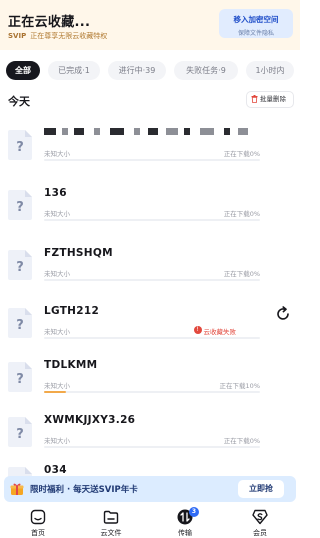 The width and height of the screenshot is (320, 538). What do you see at coordinates (239, 386) in the screenshot?
I see `download-status: 正在下载10%` at bounding box center [239, 386].